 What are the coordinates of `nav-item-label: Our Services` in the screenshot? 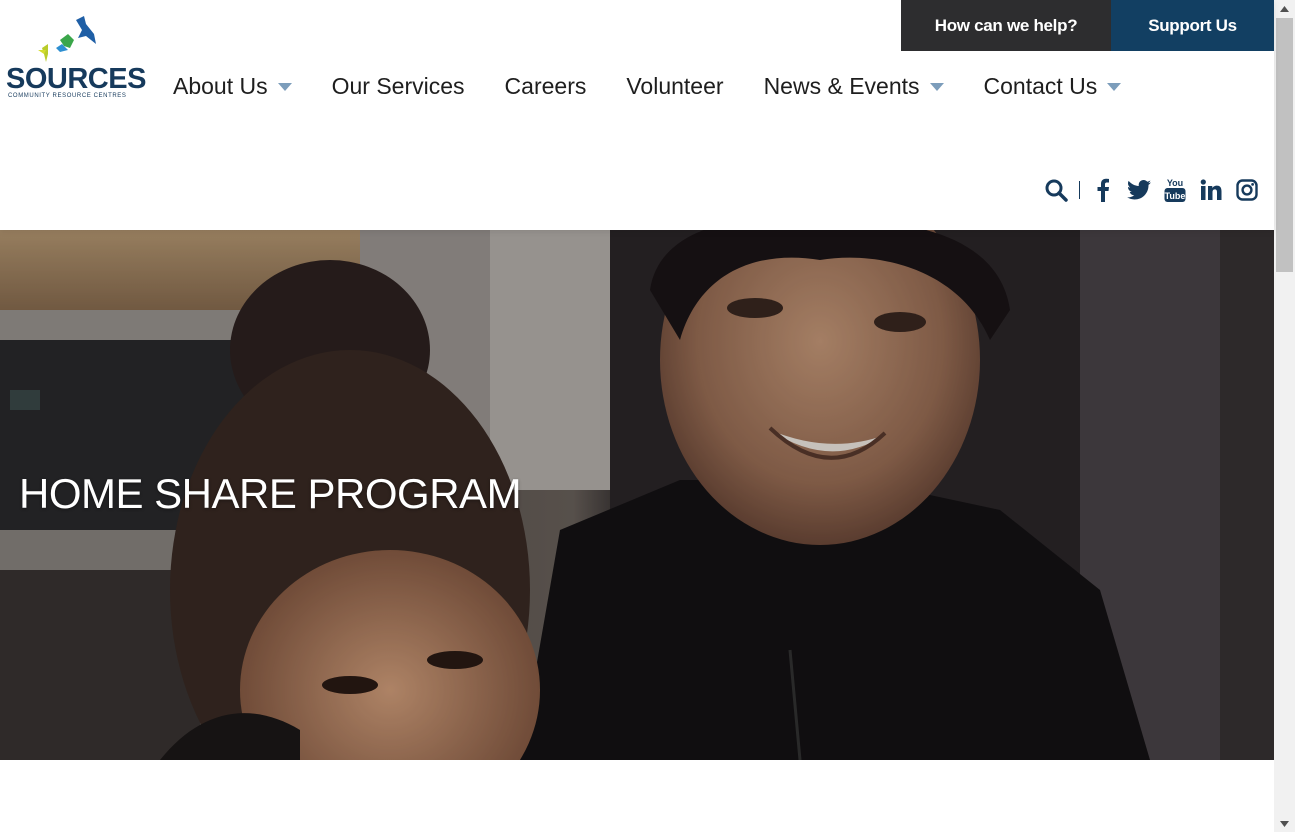 It's located at (398, 85).